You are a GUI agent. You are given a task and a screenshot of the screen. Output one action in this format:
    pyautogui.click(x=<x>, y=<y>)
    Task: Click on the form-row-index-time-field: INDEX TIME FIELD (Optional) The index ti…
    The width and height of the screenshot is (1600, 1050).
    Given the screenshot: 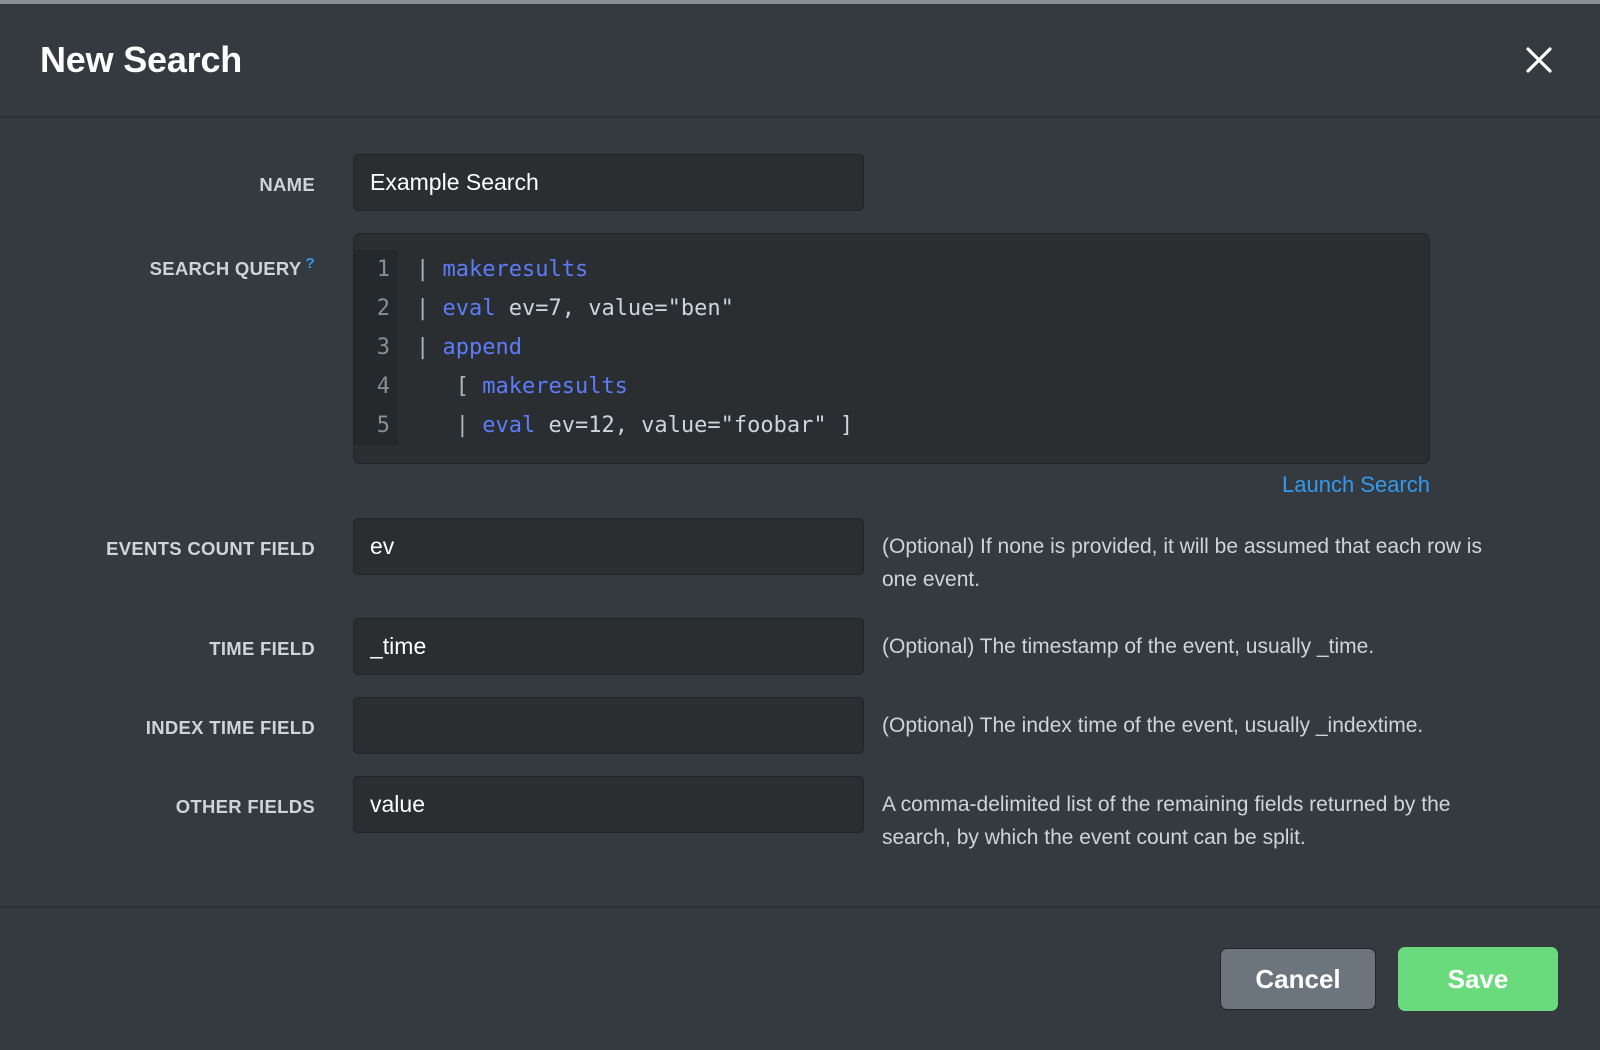 What is the action you would take?
    pyautogui.click(x=800, y=725)
    